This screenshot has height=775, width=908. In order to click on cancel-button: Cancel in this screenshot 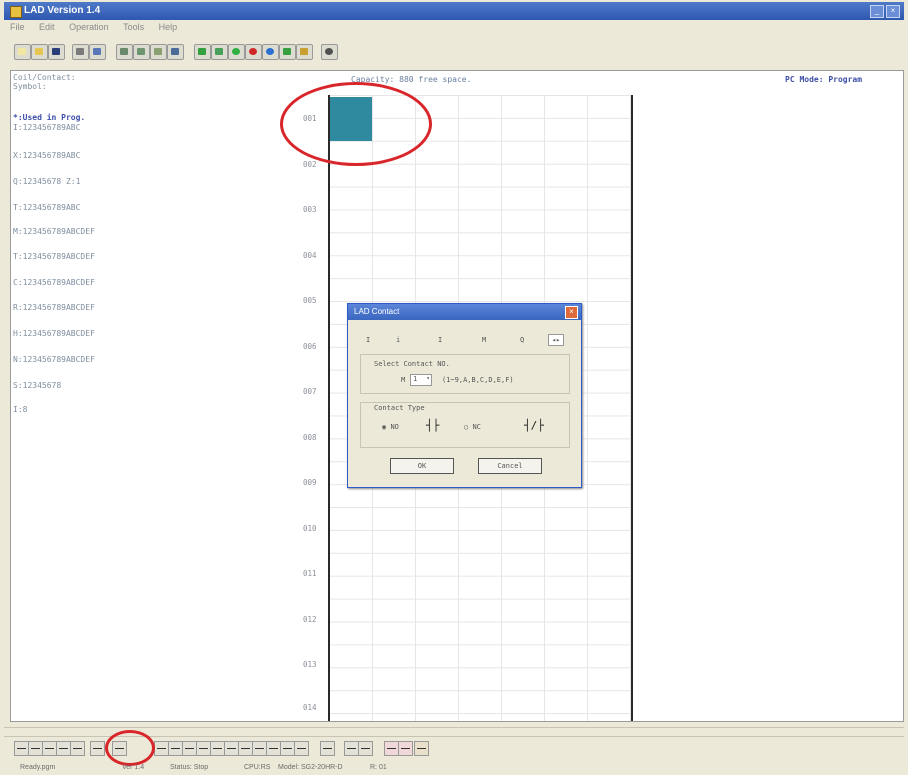, I will do `click(510, 466)`.